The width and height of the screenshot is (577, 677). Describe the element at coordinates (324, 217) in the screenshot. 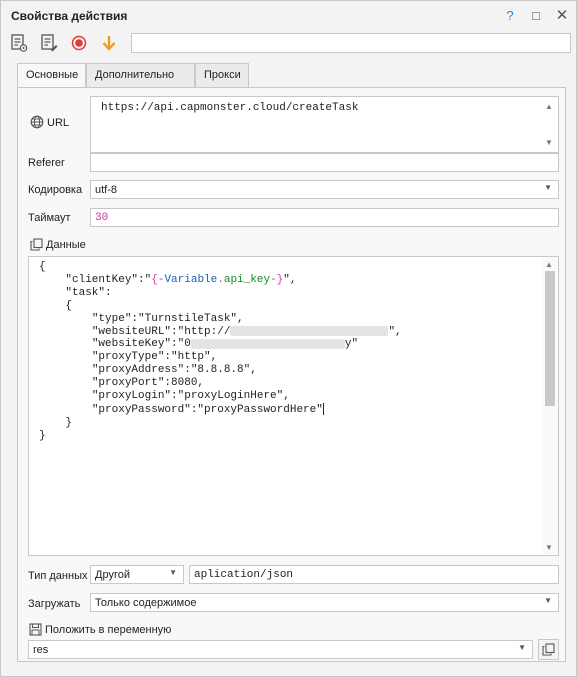

I see `timeout-input: 30` at that location.